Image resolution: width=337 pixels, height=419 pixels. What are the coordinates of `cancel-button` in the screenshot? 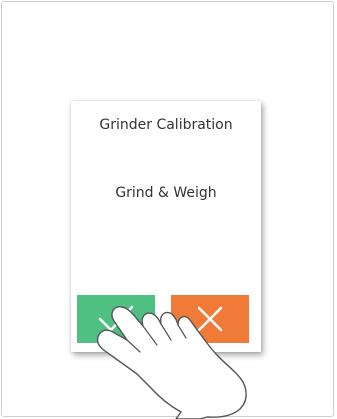 It's located at (210, 319).